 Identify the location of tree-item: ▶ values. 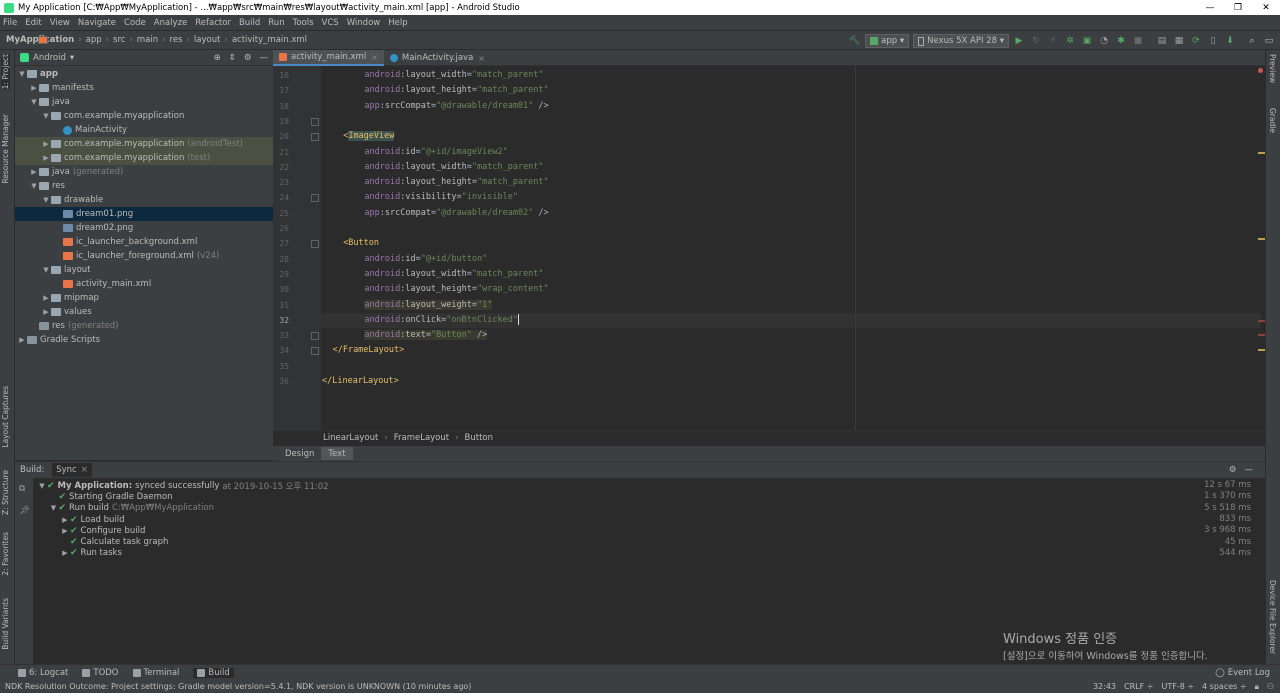
(144, 312).